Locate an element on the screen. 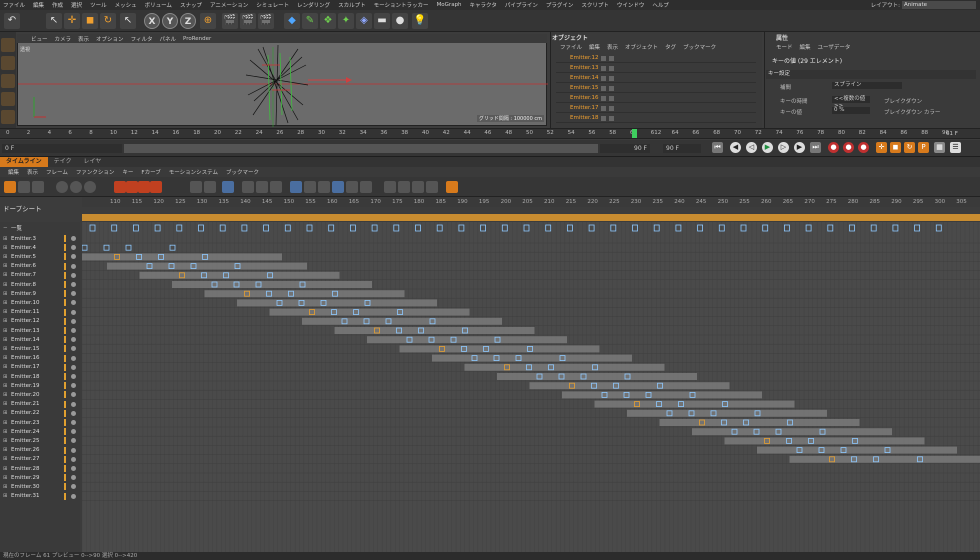 This screenshot has height=560, width=980. track-row: ⊞ Emitter.24 is located at coordinates (40, 431).